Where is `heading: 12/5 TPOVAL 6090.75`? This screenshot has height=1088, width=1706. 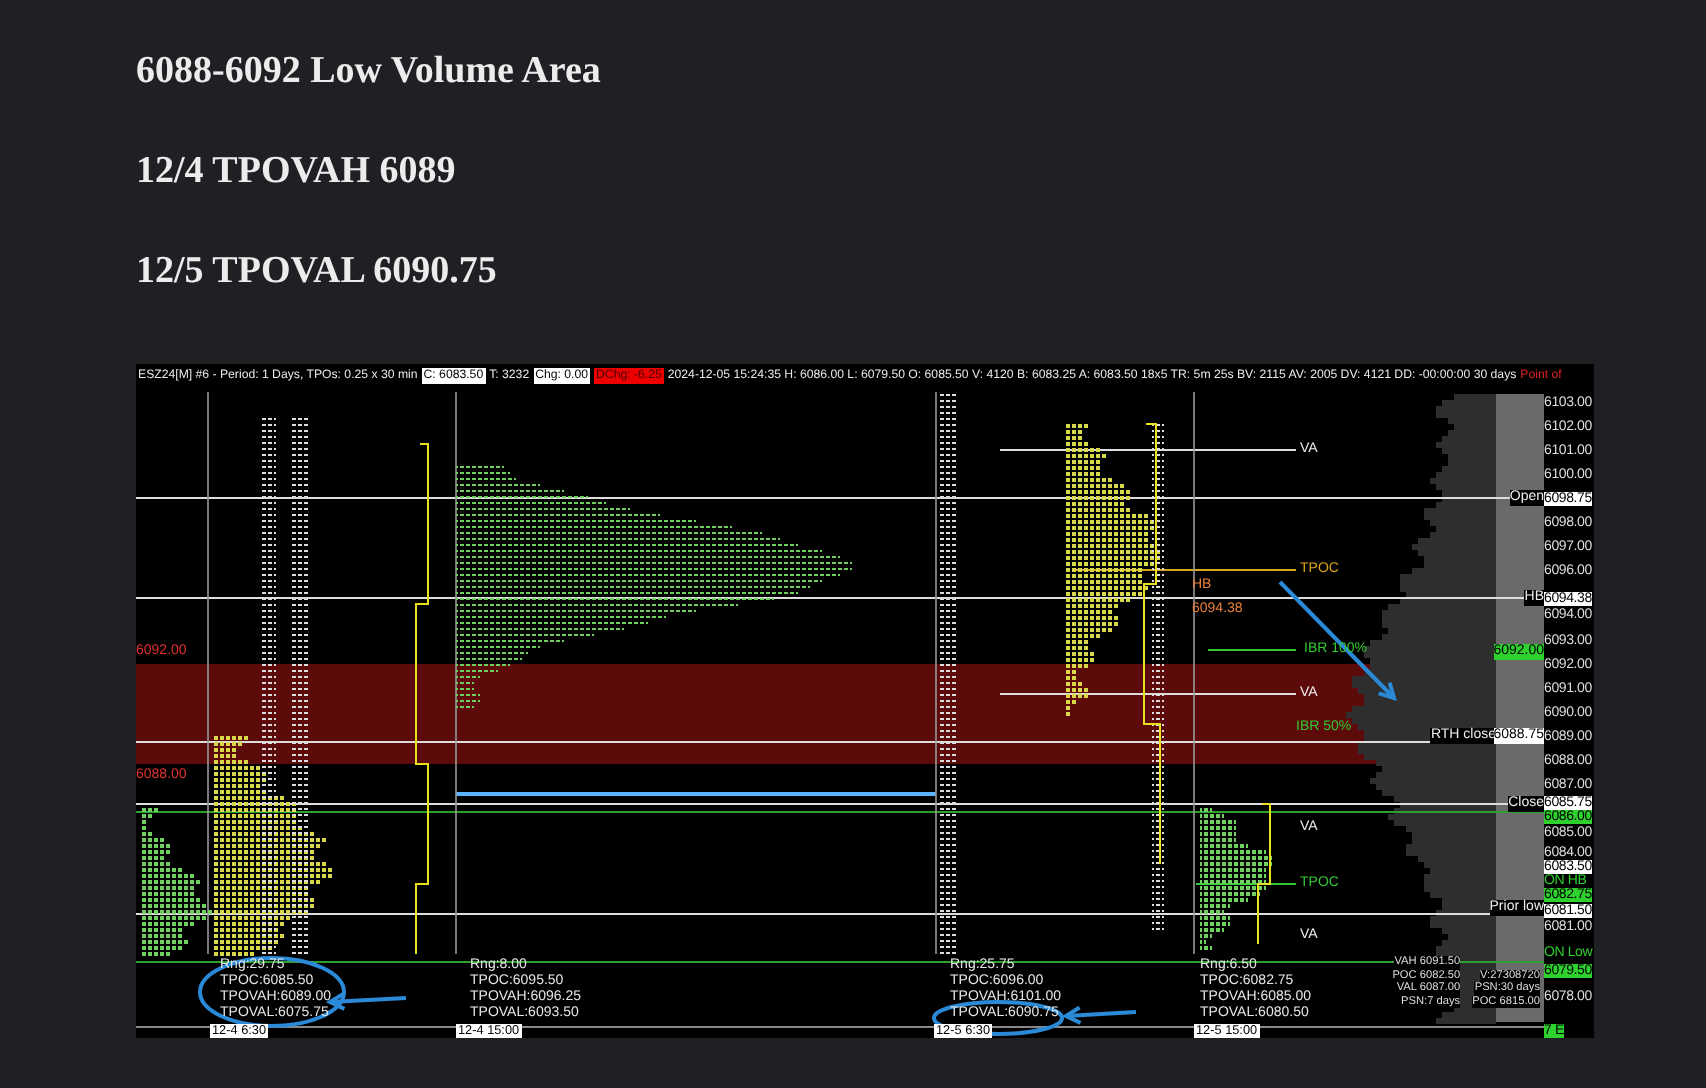 heading: 12/5 TPOVAL 6090.75 is located at coordinates (317, 272).